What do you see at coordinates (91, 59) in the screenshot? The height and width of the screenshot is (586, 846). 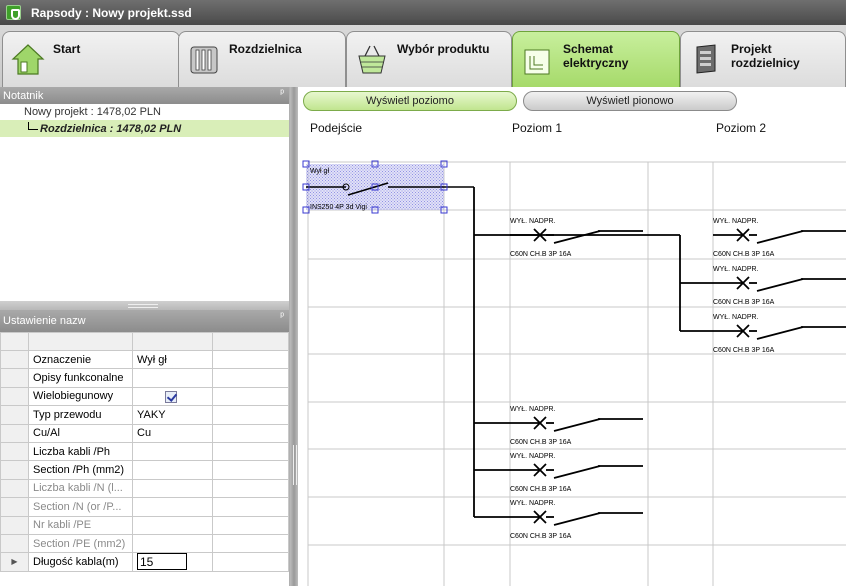 I see `tab-start: Start` at bounding box center [91, 59].